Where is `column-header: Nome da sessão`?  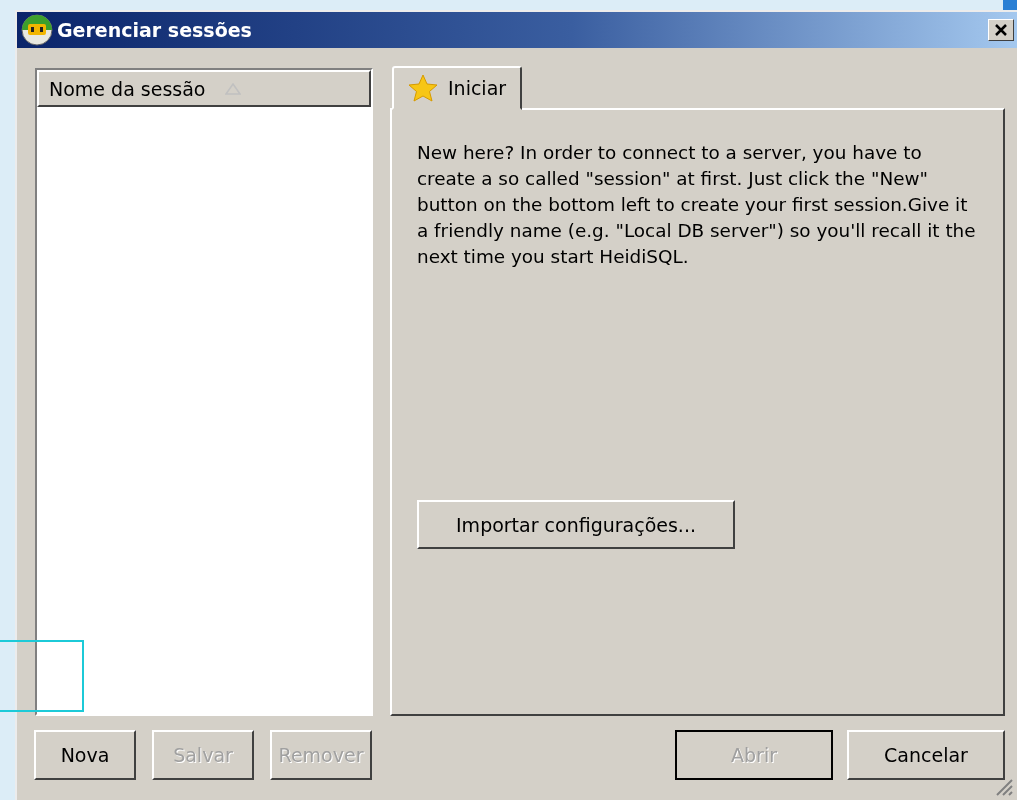
column-header: Nome da sessão is located at coordinates (204, 88).